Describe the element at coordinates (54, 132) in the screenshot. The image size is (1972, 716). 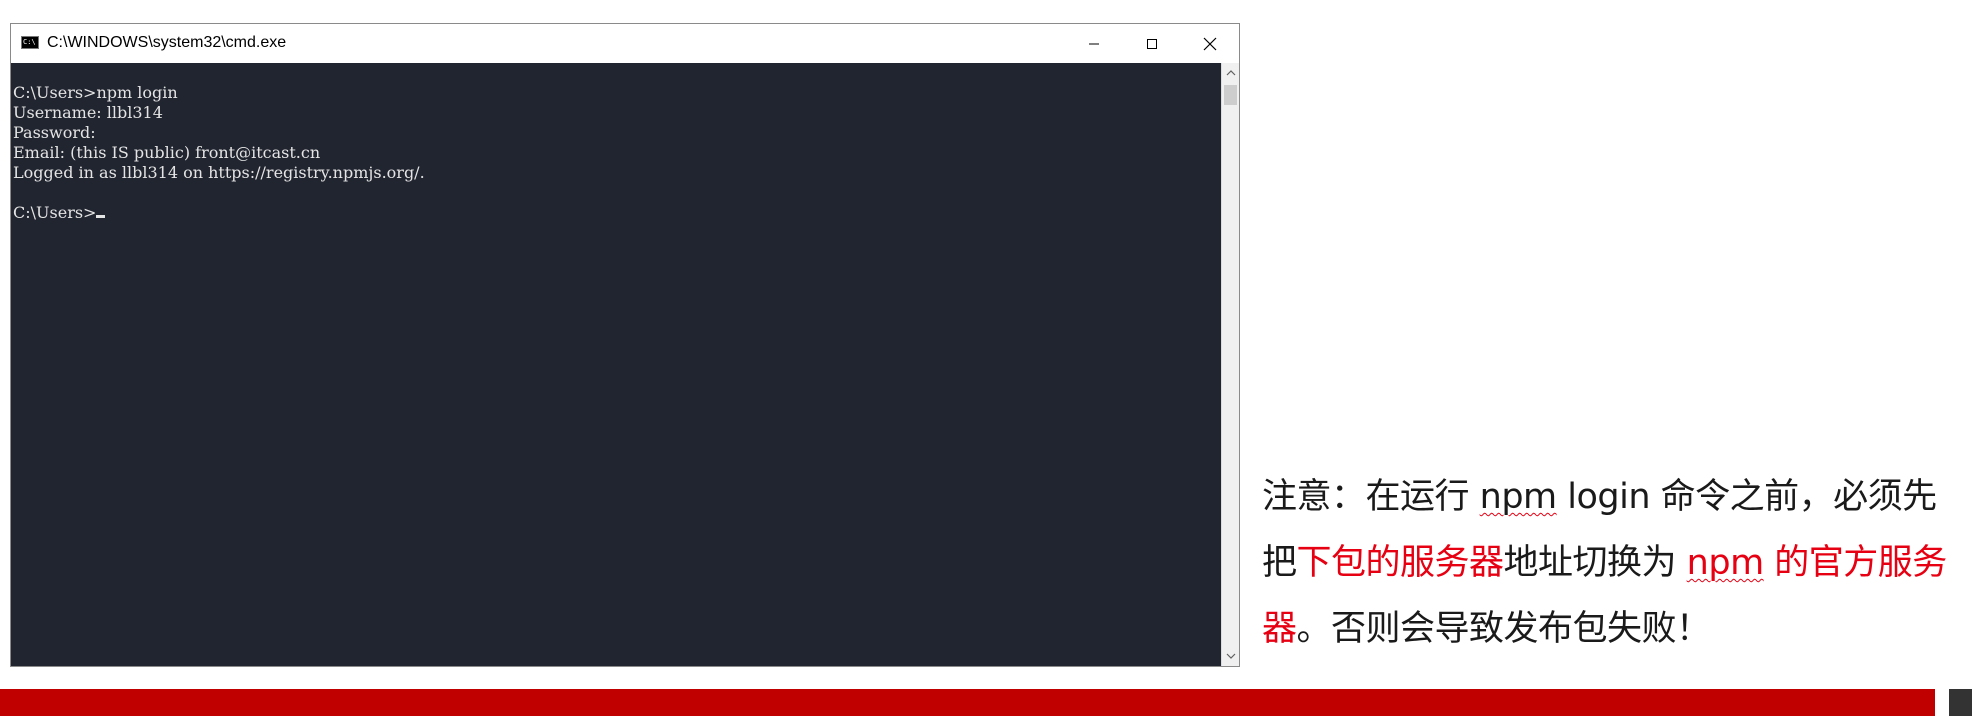
I see `console-line: Password:` at that location.